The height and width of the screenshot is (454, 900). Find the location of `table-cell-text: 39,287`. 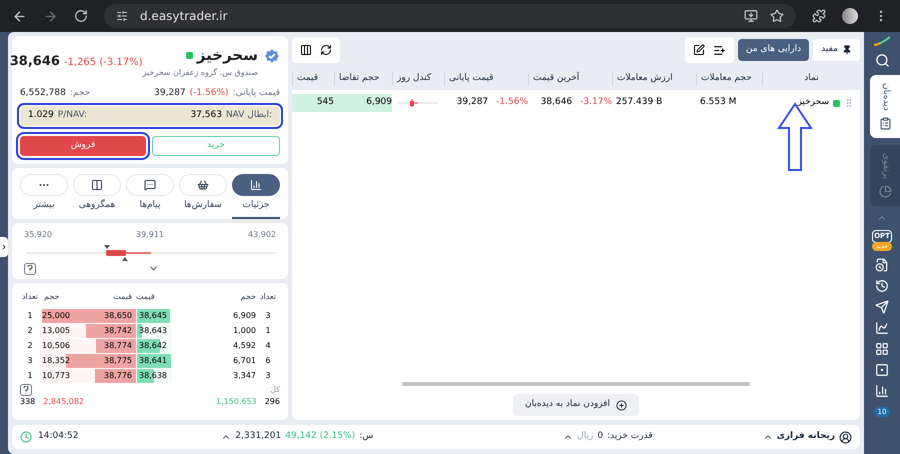

table-cell-text: 39,287 is located at coordinates (472, 103).